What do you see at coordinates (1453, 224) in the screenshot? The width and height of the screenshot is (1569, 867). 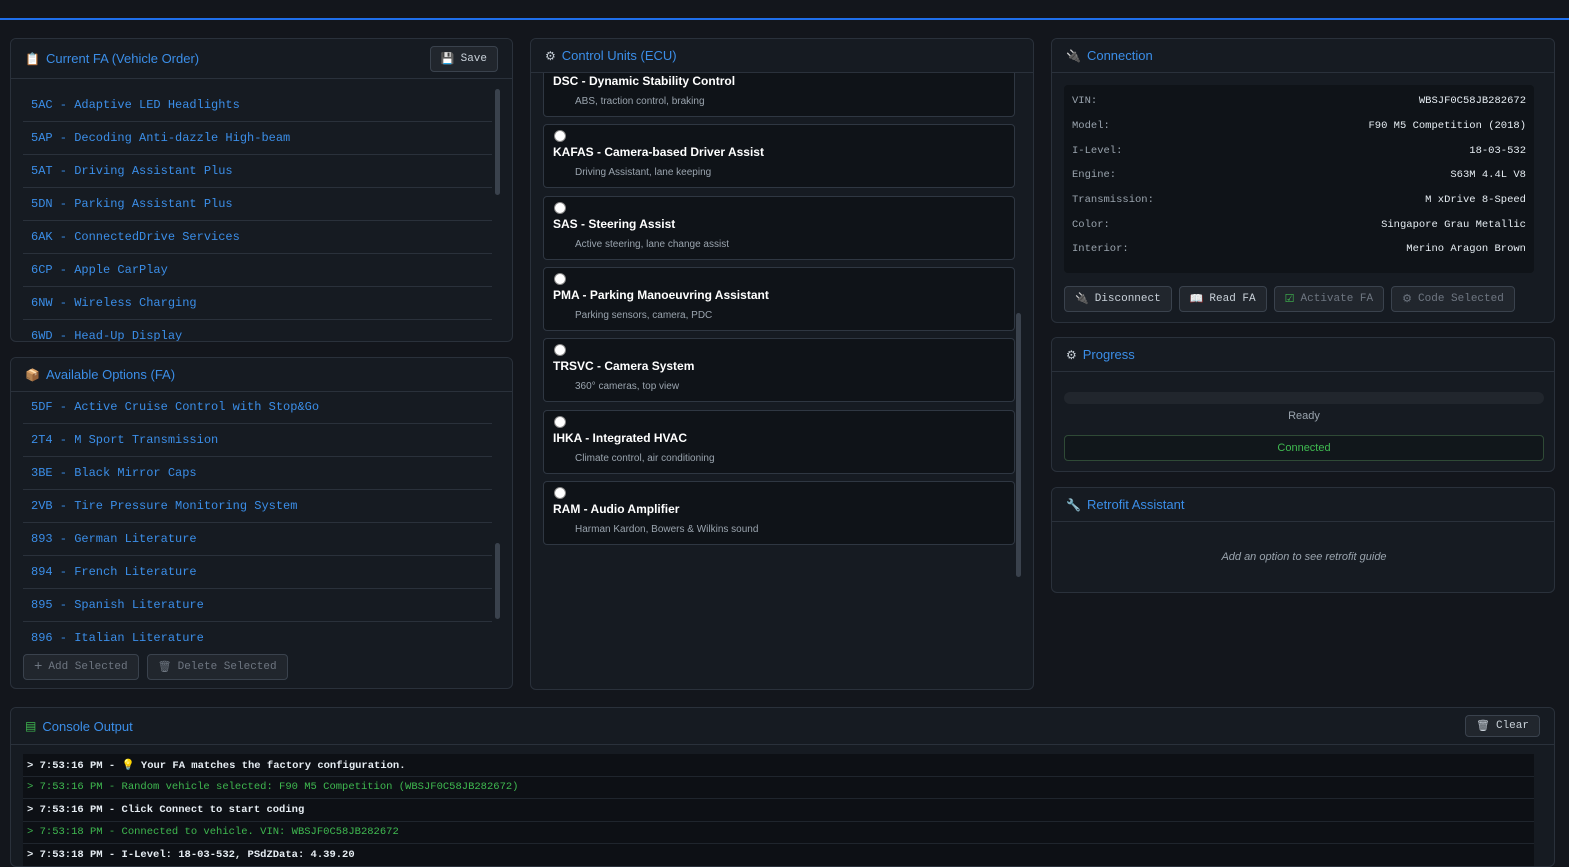 I see `info-value: Singapore Grau Metallic` at bounding box center [1453, 224].